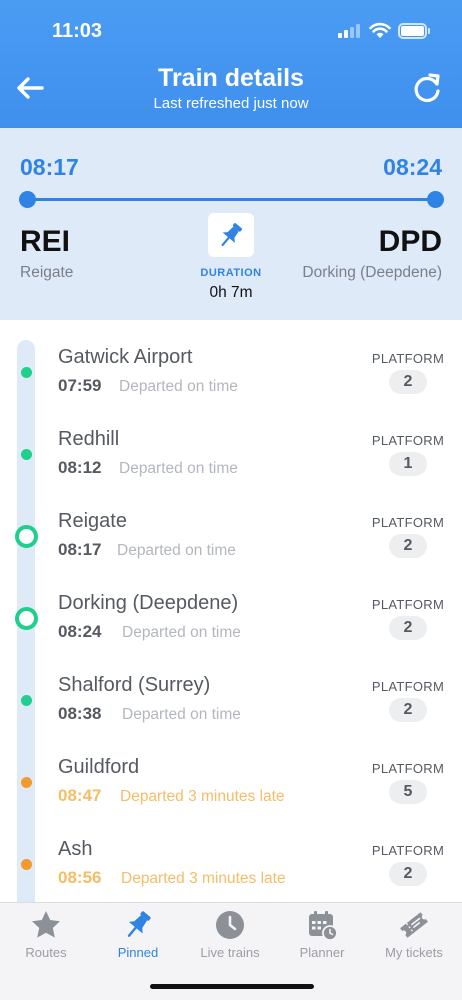 The height and width of the screenshot is (1000, 462). What do you see at coordinates (435, 199) in the screenshot?
I see `destination-dot` at bounding box center [435, 199].